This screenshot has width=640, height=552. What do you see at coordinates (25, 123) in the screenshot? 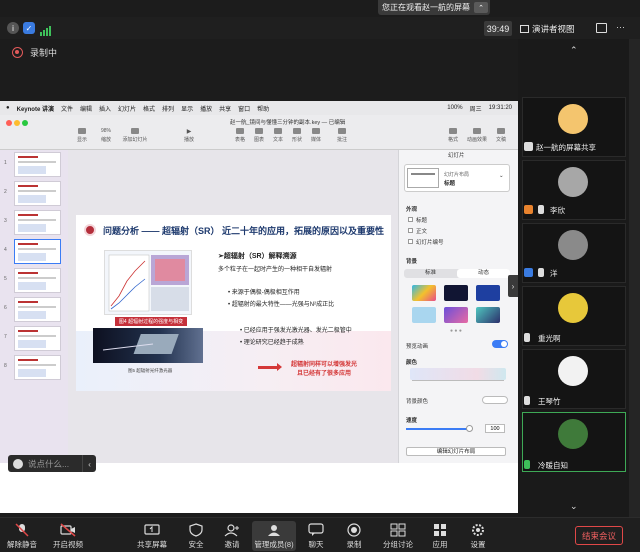
I see `zoom-window-icon` at bounding box center [25, 123].